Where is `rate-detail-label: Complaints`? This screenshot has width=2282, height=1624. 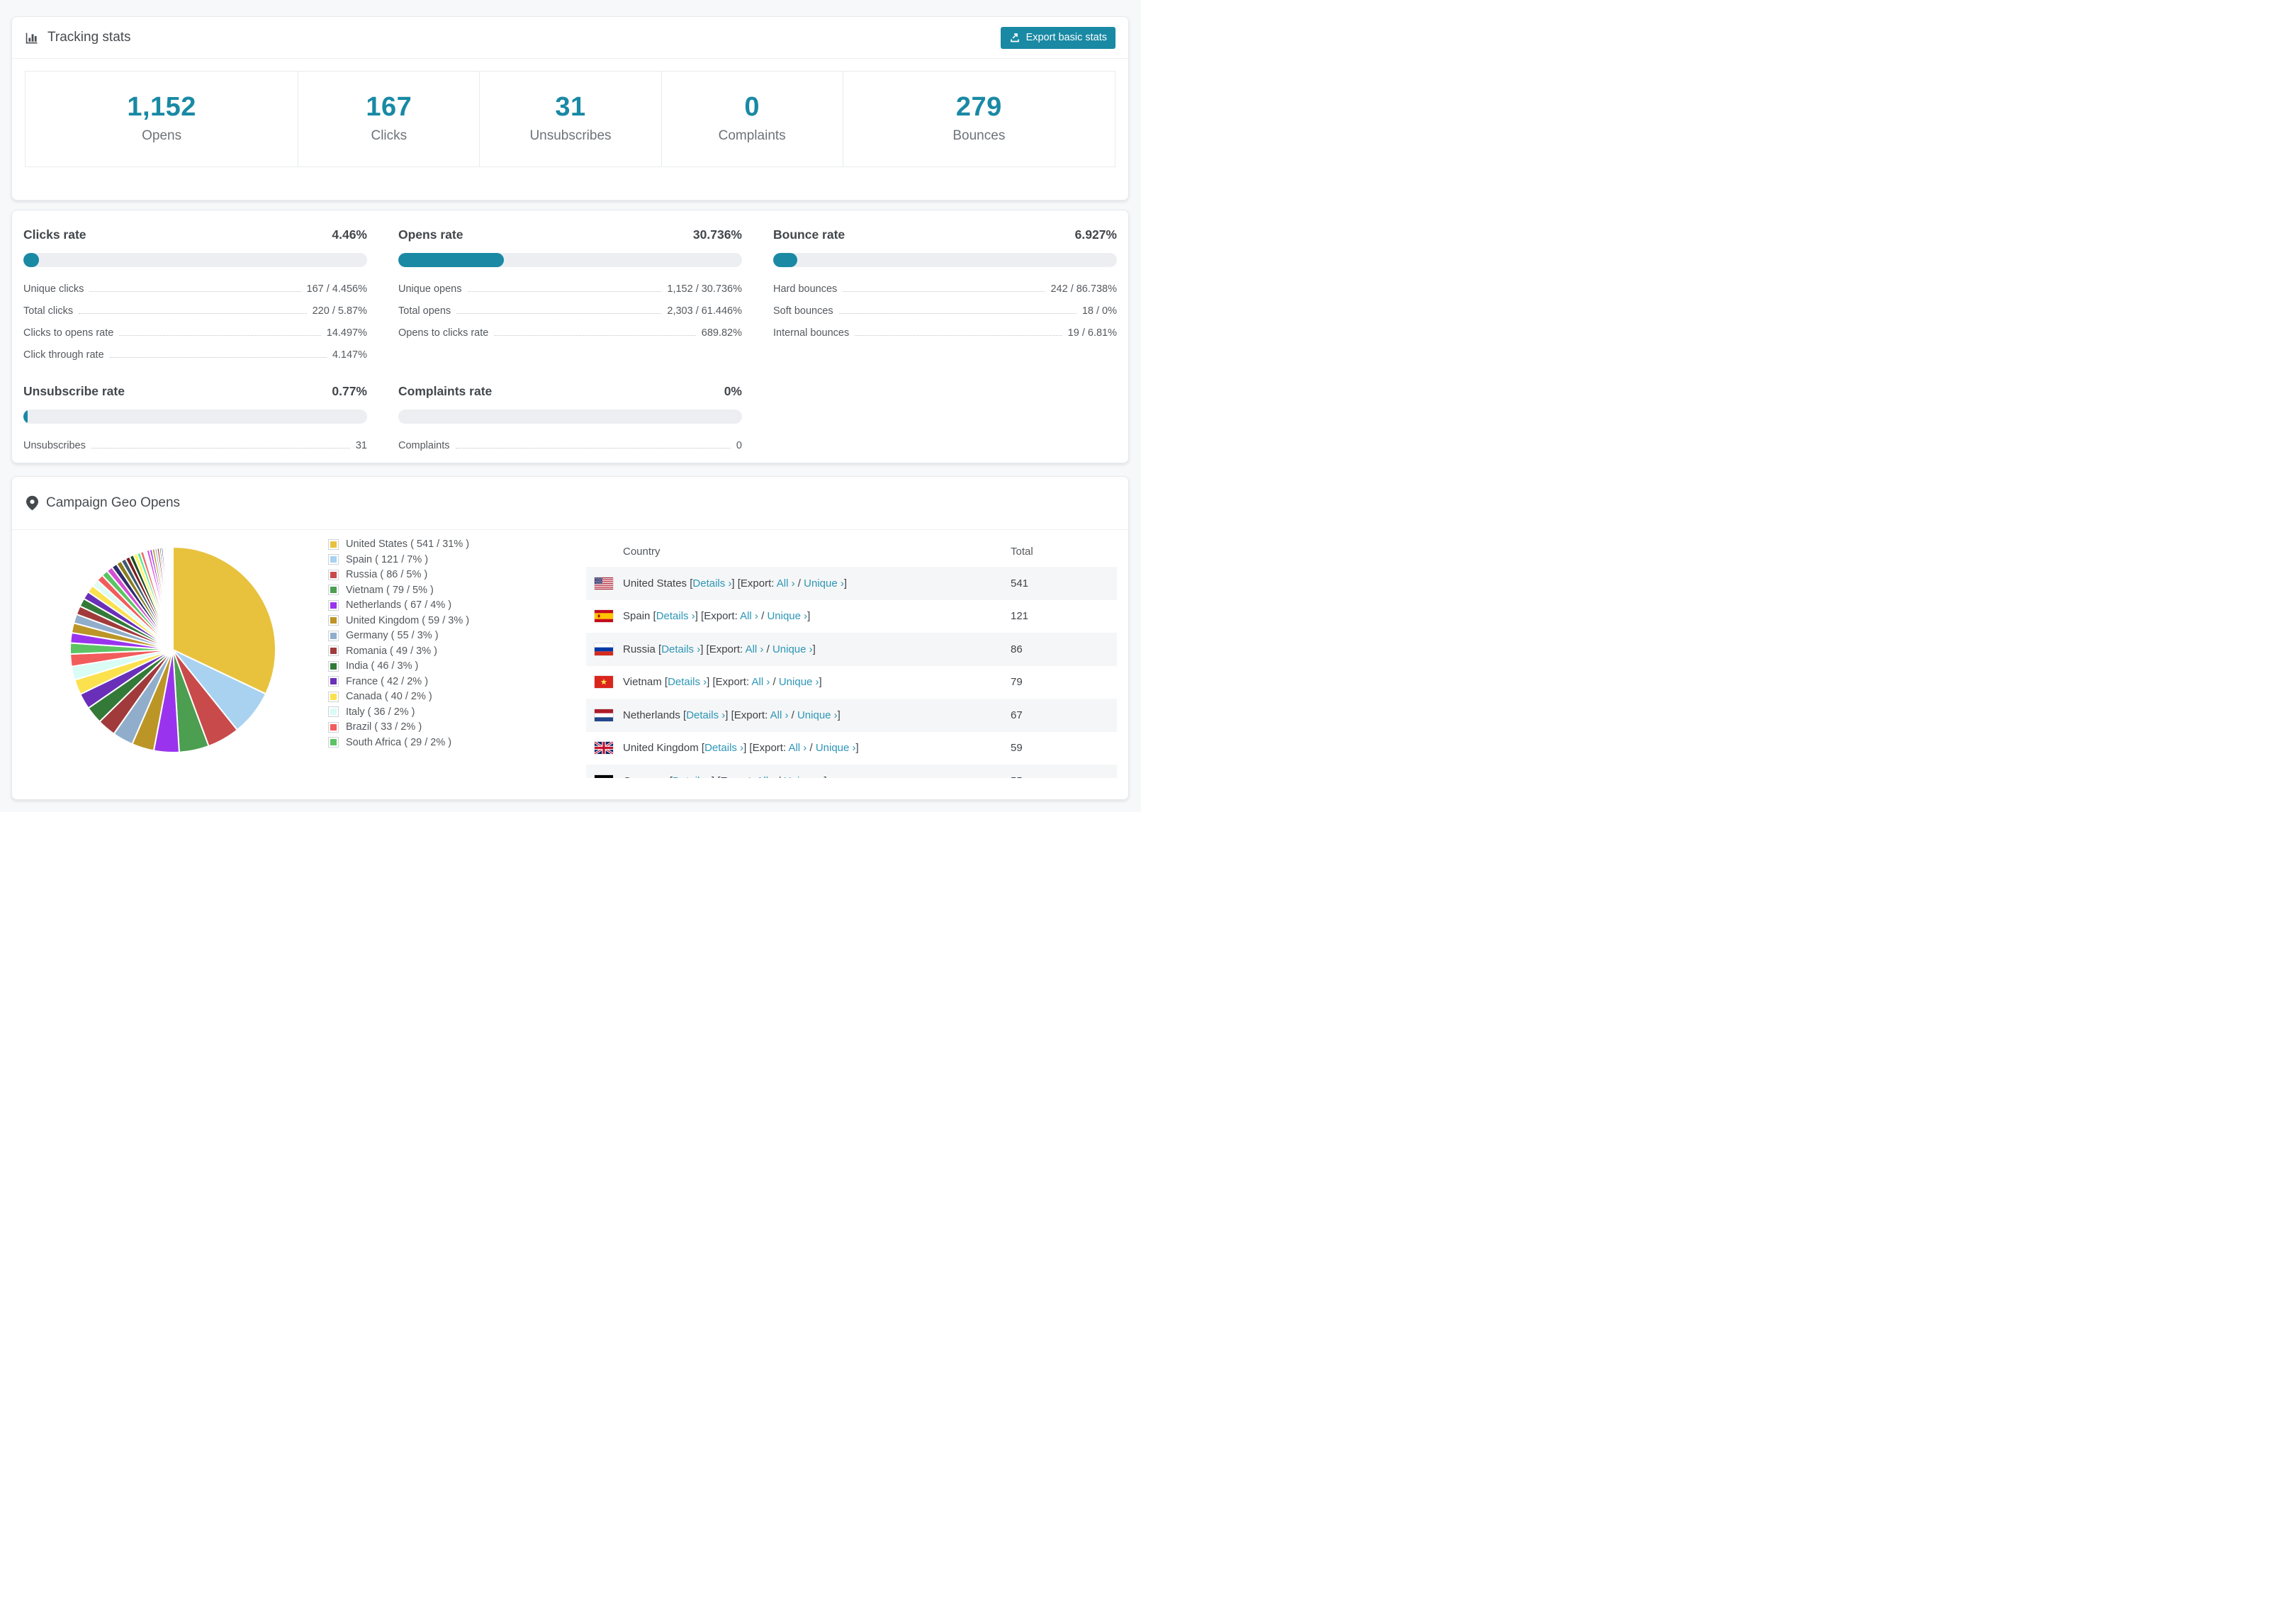
rate-detail-label: Complaints is located at coordinates (424, 445).